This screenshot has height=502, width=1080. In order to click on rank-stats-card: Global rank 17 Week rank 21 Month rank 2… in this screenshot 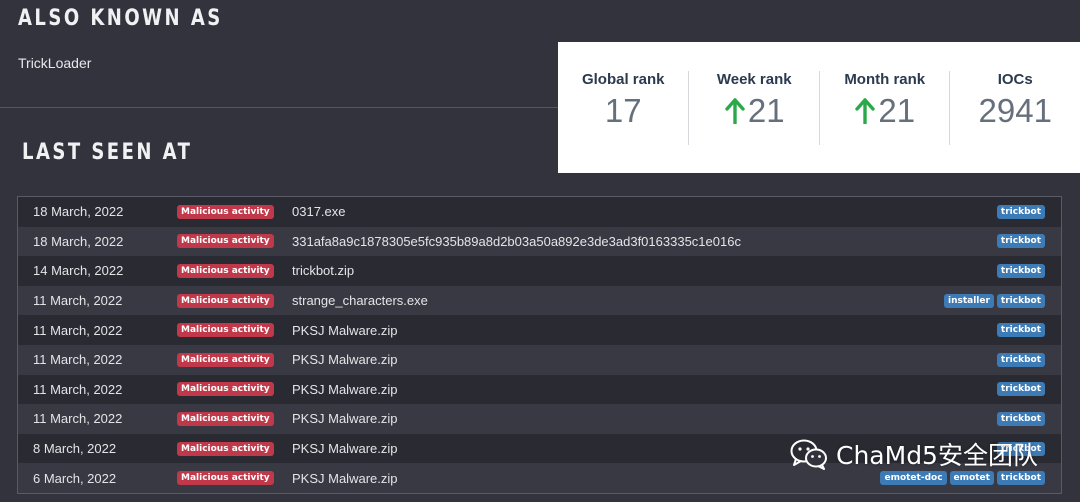, I will do `click(819, 107)`.